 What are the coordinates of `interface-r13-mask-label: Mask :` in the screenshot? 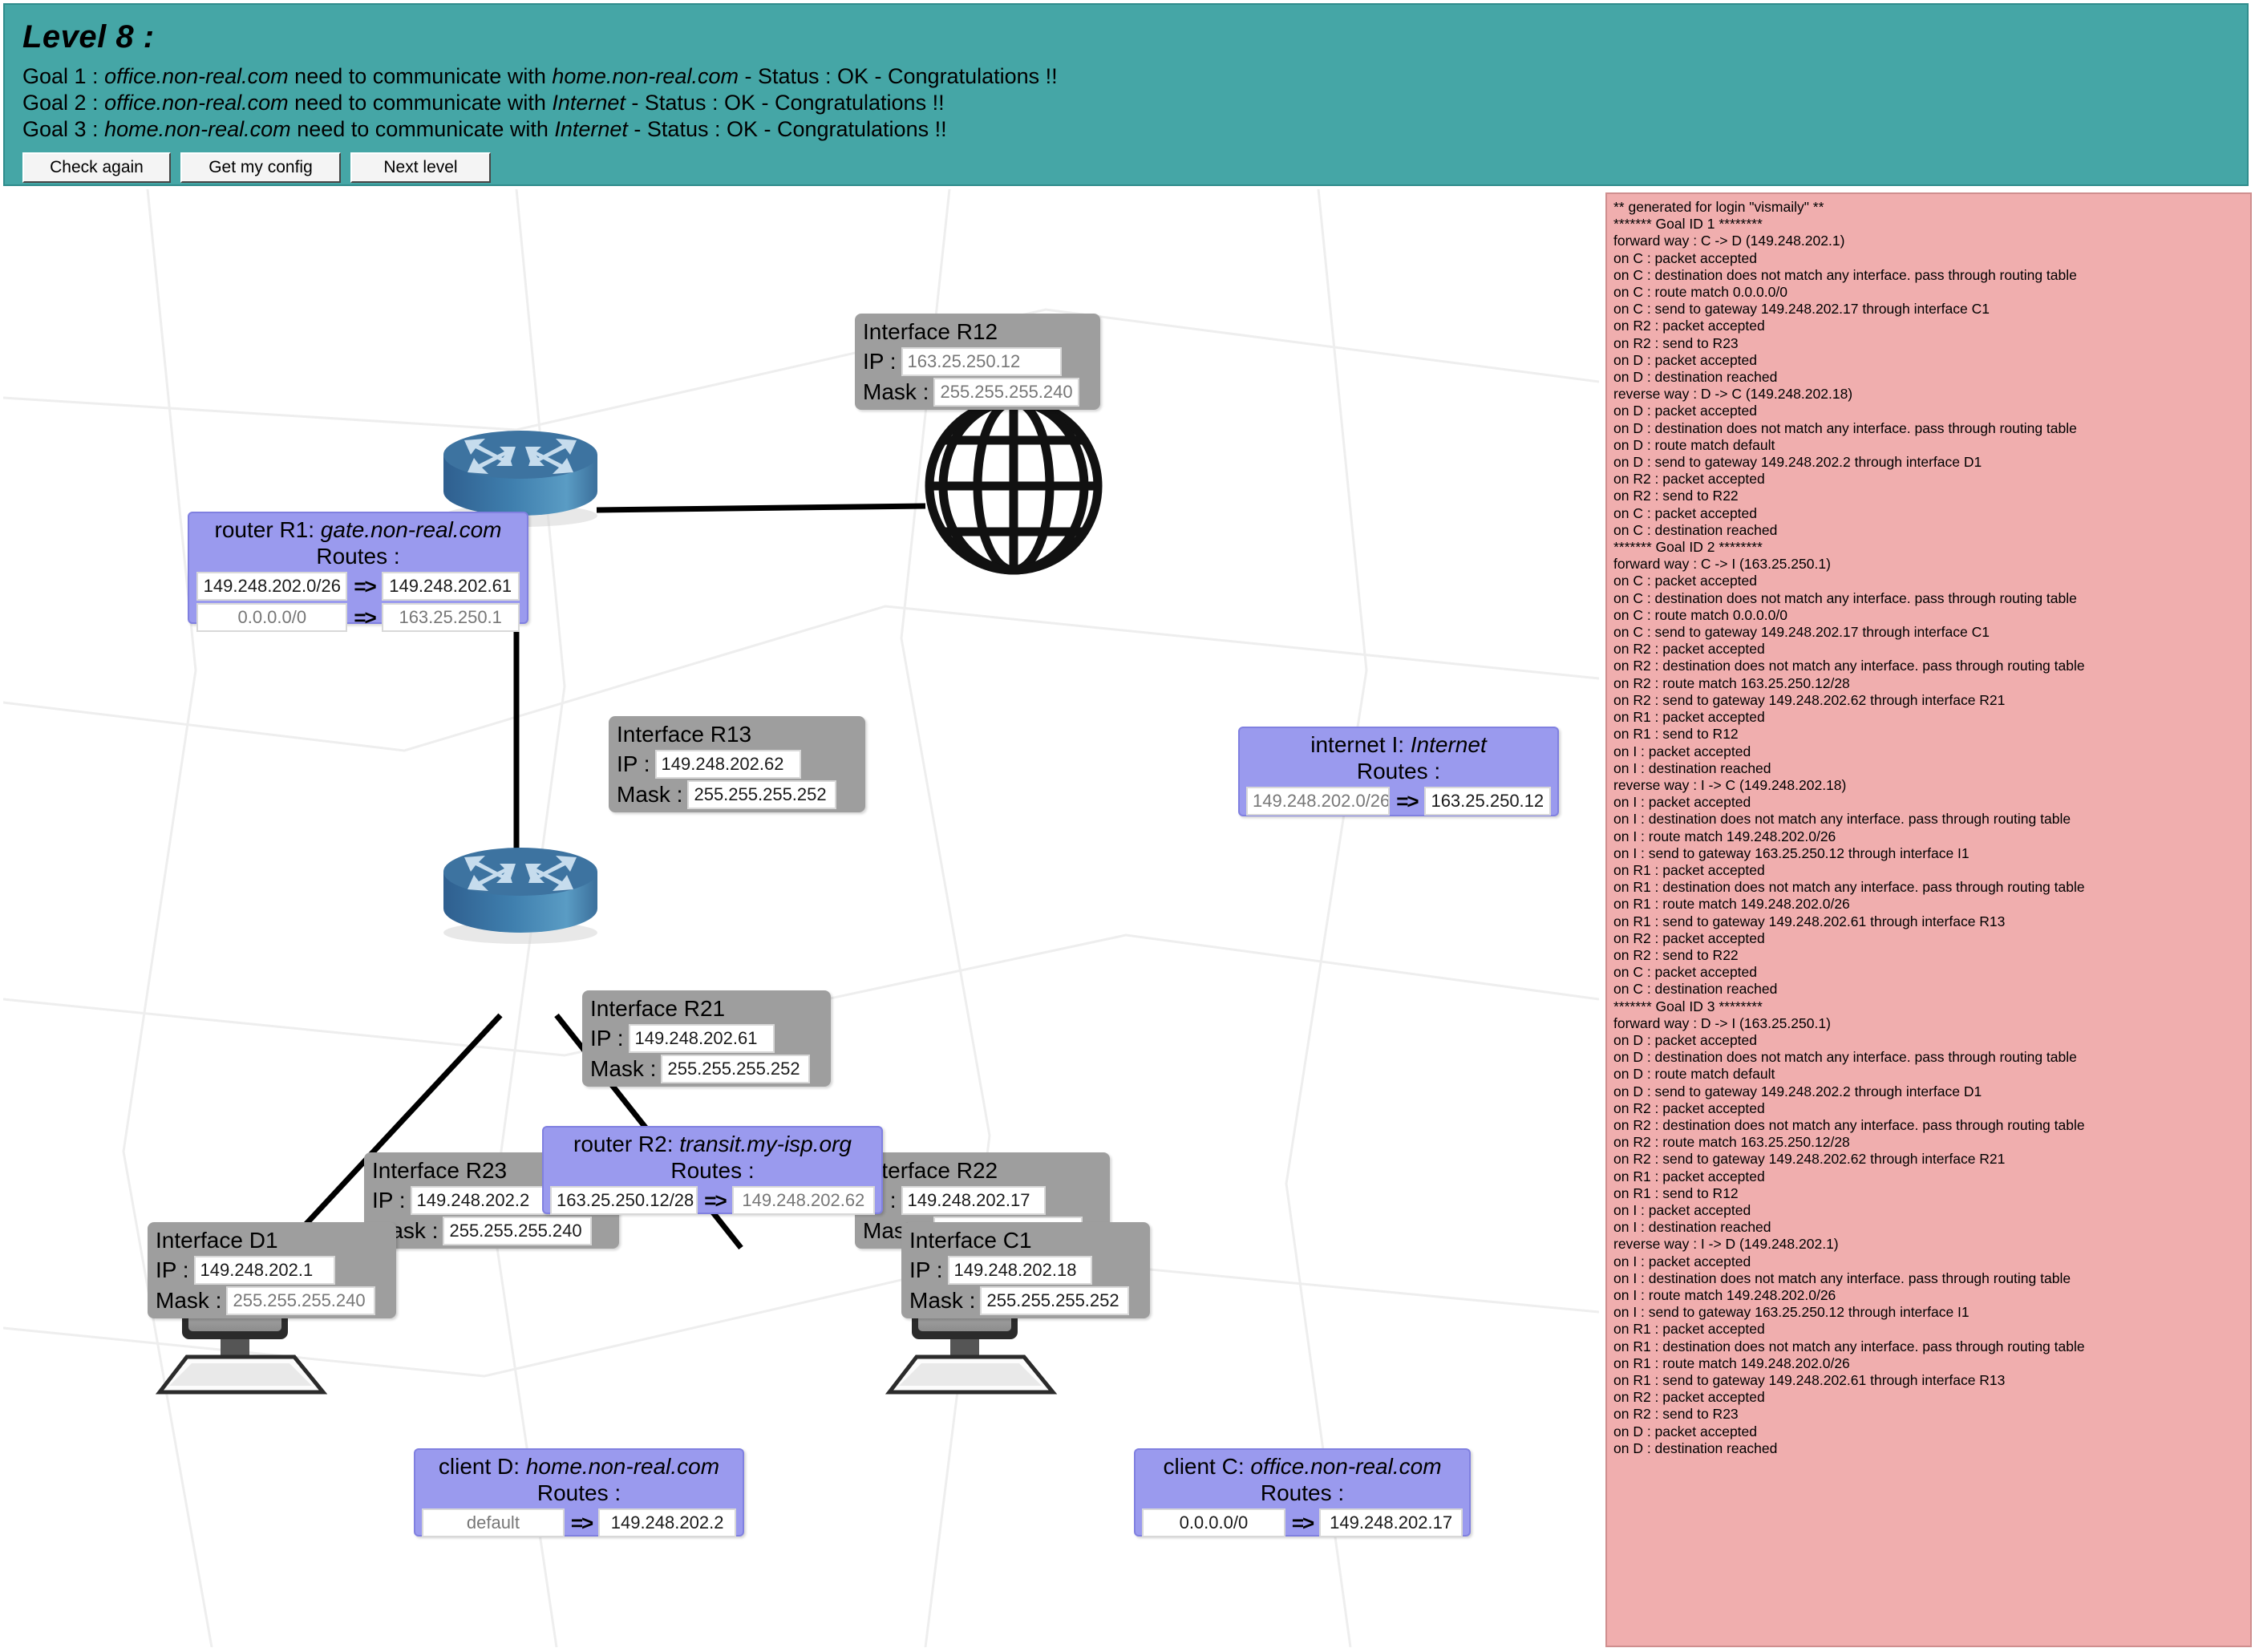 It's located at (650, 794).